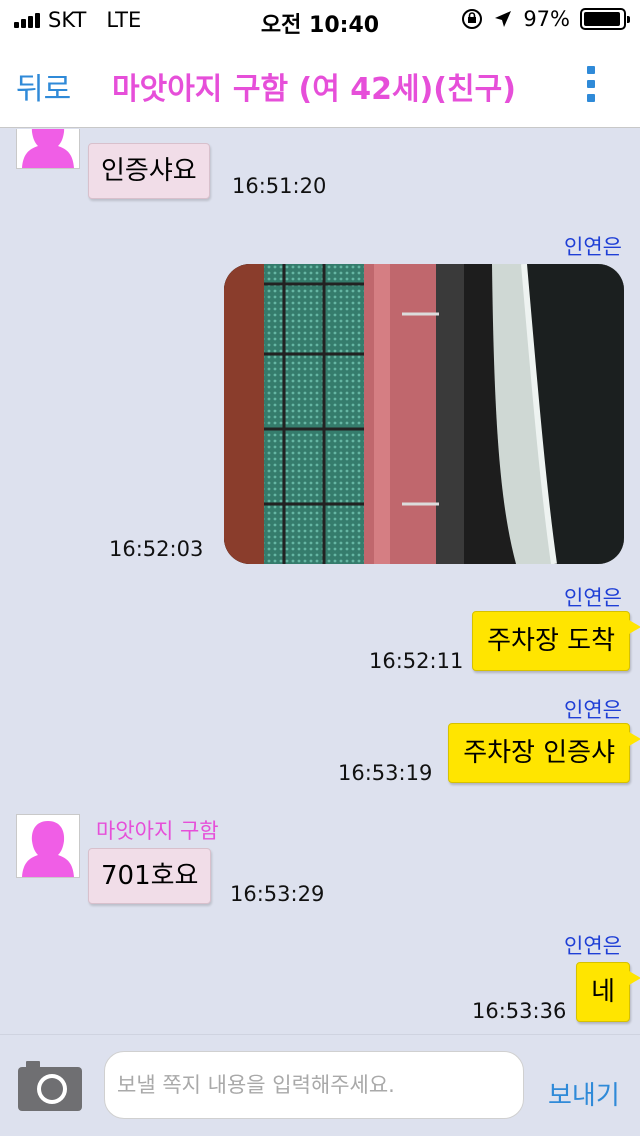  What do you see at coordinates (149, 171) in the screenshot?
I see `message-bubble: 인증샤요` at bounding box center [149, 171].